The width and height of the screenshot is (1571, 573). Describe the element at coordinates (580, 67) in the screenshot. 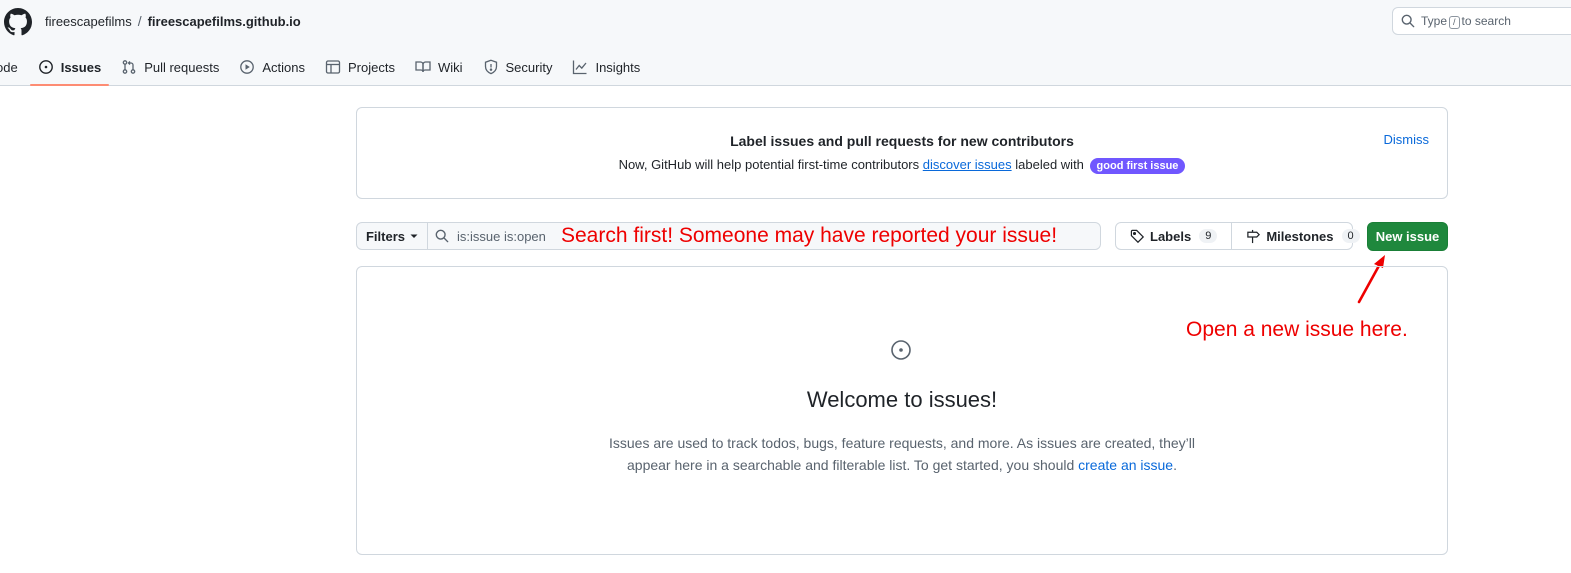

I see `graph-icon` at that location.